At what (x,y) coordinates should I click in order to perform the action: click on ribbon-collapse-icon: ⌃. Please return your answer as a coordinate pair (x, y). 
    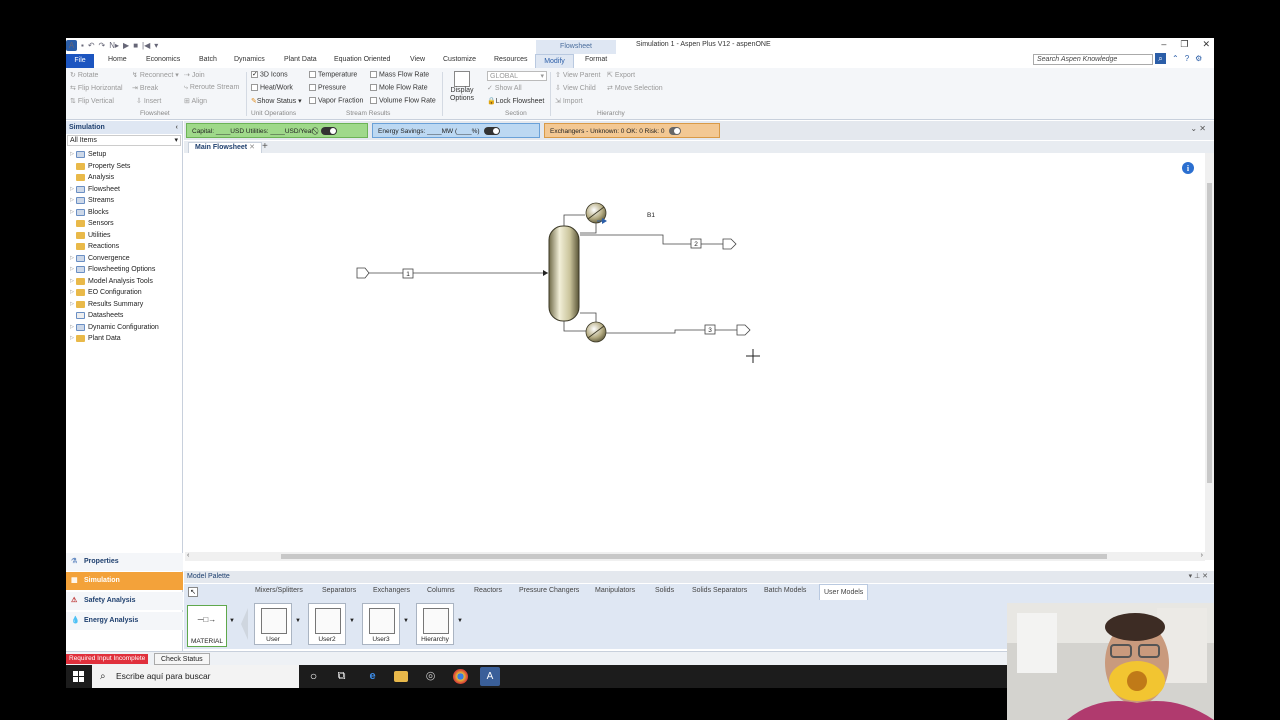
    Looking at the image, I should click on (1175, 58).